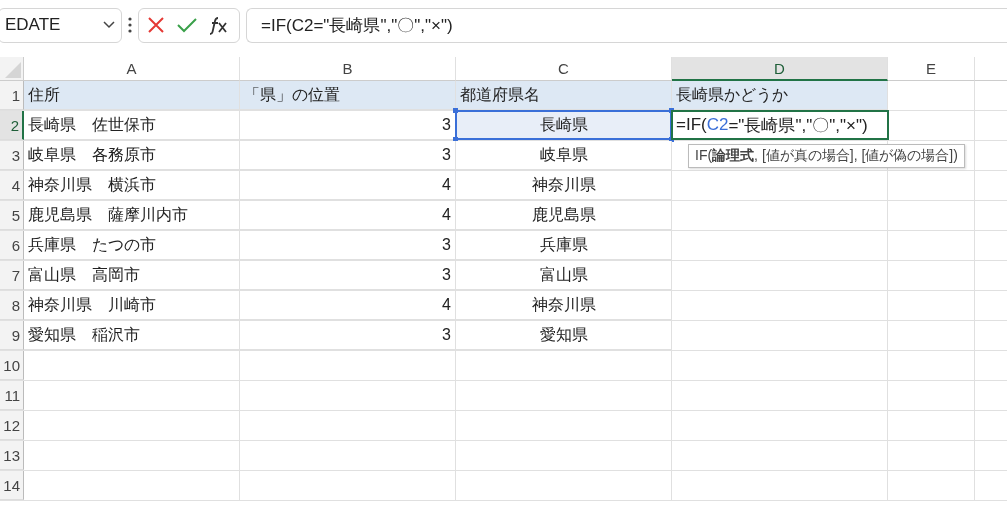 This screenshot has height=510, width=1007. I want to click on row-header: 6, so click(12, 245).